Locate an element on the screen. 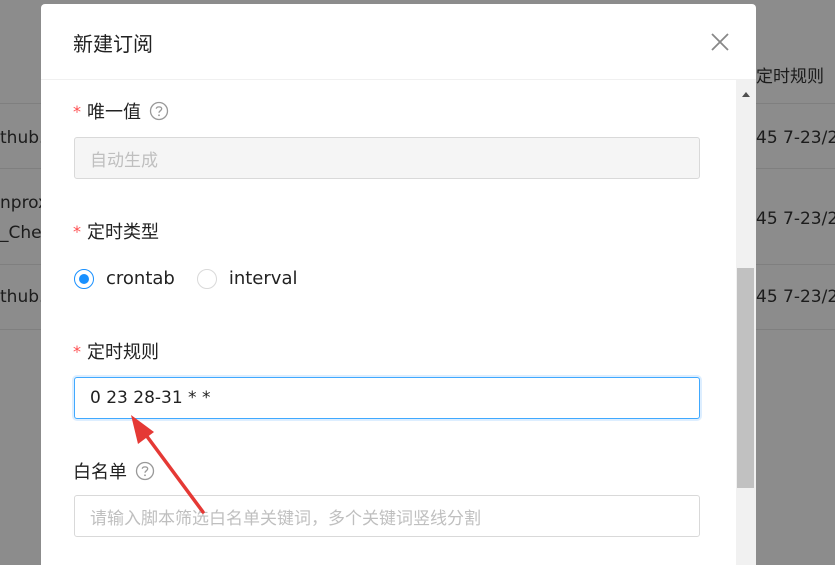  schedule-type-radio-group: crontab interval is located at coordinates (196, 278).